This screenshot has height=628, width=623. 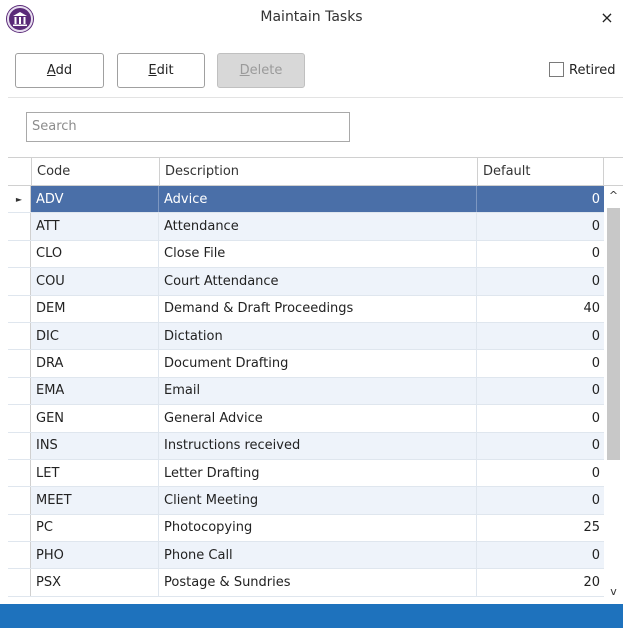 What do you see at coordinates (592, 70) in the screenshot?
I see `retired-label: Retired` at bounding box center [592, 70].